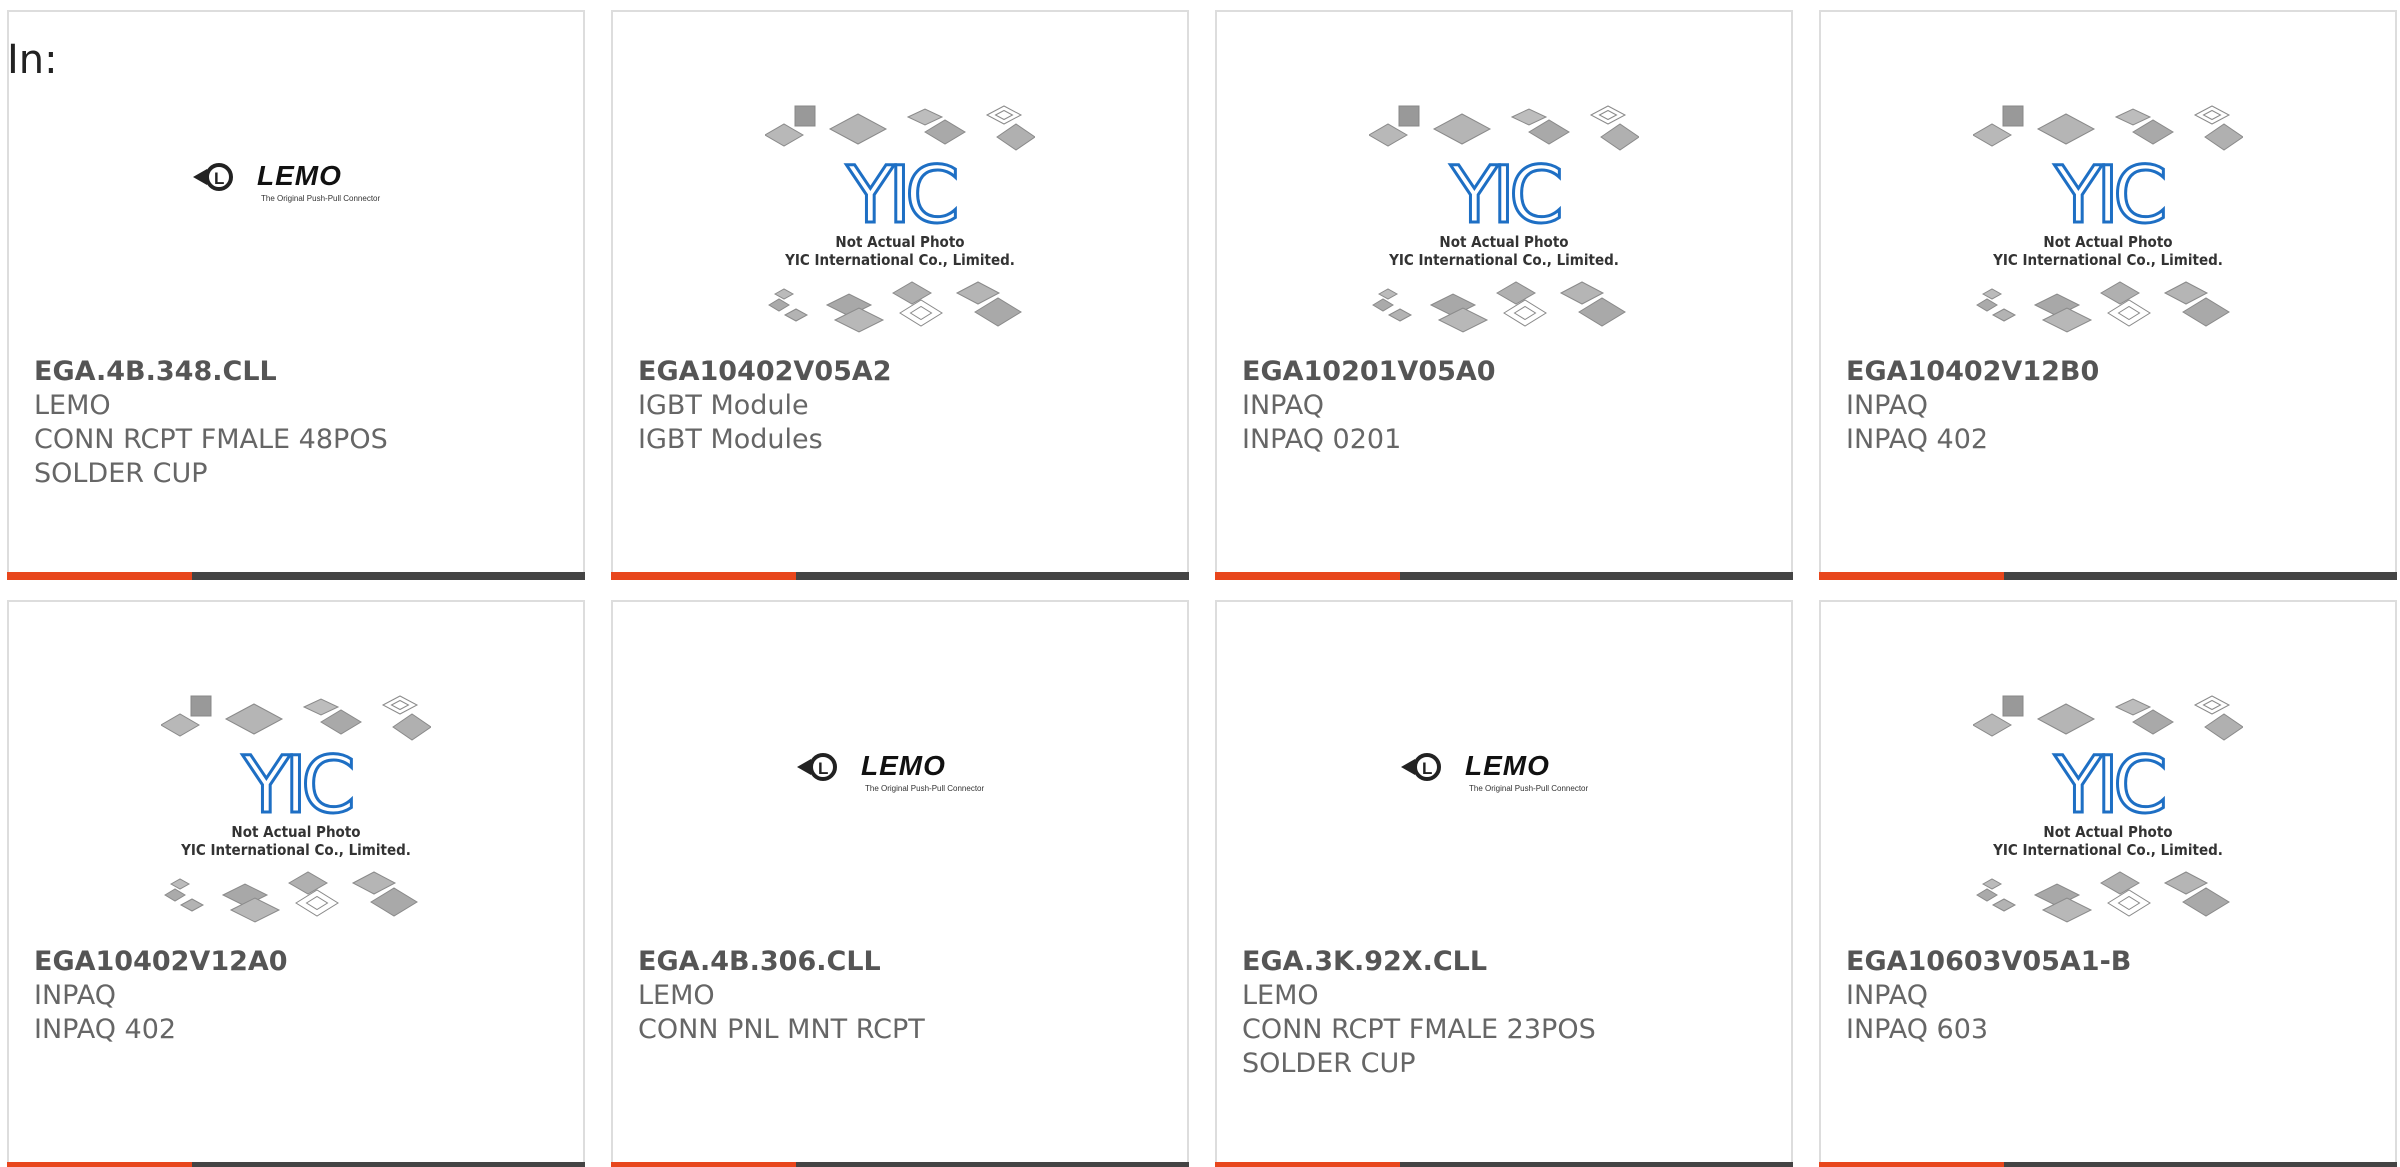 The width and height of the screenshot is (2400, 1167). I want to click on description-line: INPAQ 0201, so click(1322, 439).